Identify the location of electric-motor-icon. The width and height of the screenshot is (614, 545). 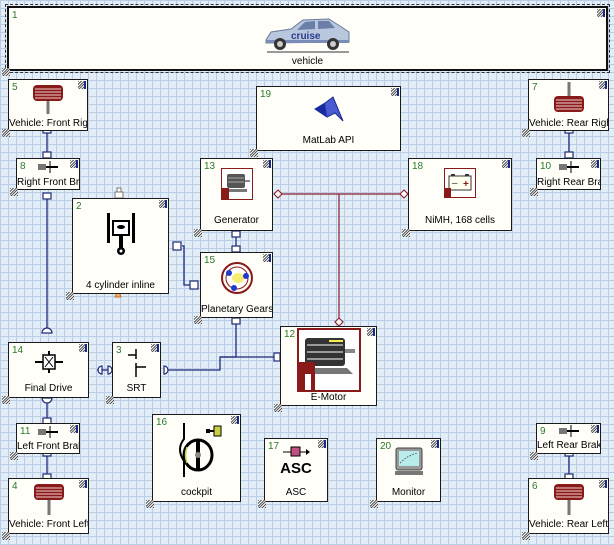
(328, 360).